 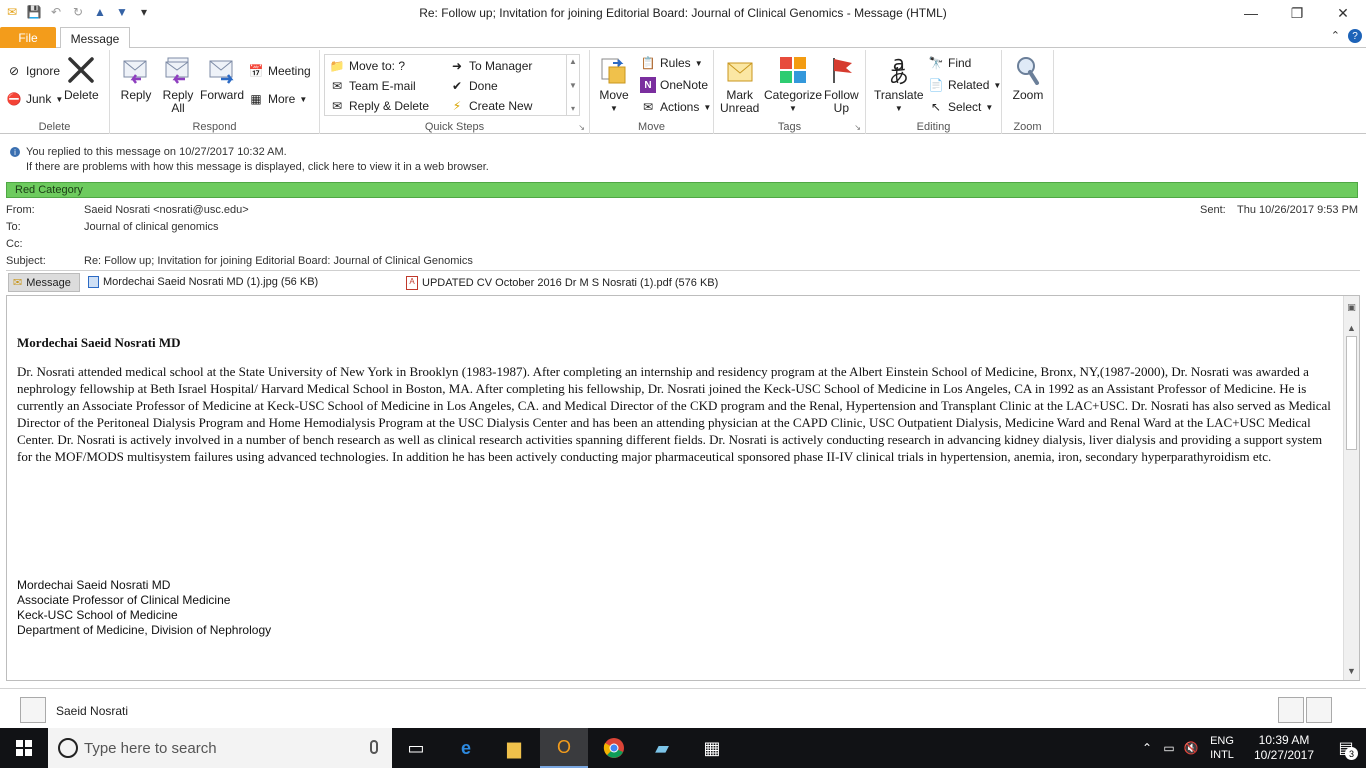 I want to click on microphone-icon, so click(x=374, y=747).